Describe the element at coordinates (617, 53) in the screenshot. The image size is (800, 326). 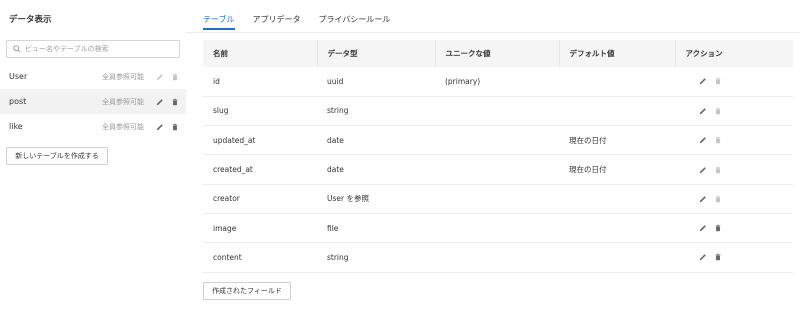
I see `column-header-default: デフォルト値` at that location.